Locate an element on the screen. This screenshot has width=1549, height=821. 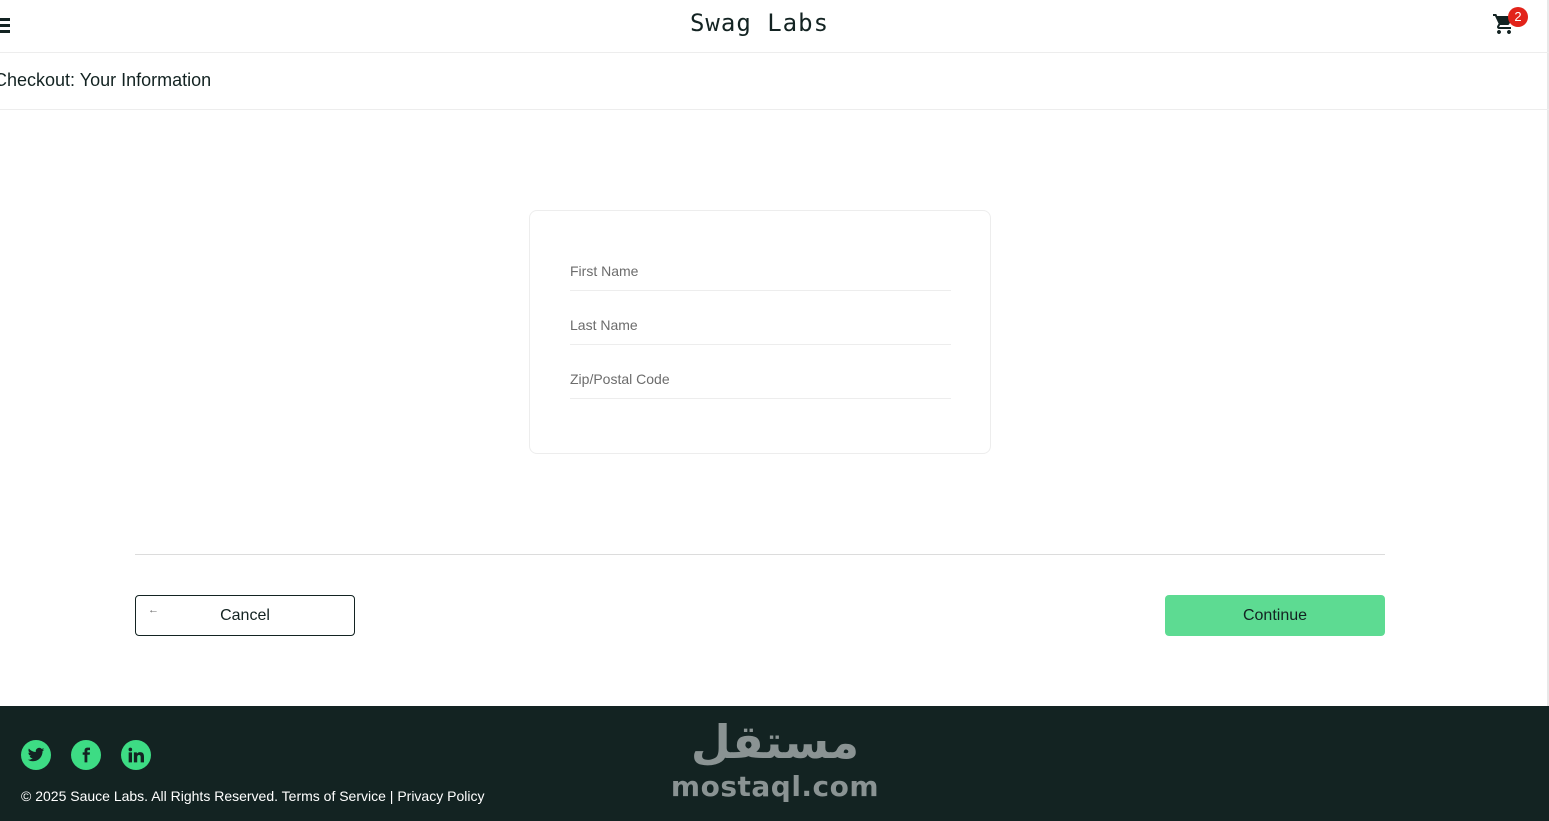
cancel-button-label: Cancel is located at coordinates (245, 615).